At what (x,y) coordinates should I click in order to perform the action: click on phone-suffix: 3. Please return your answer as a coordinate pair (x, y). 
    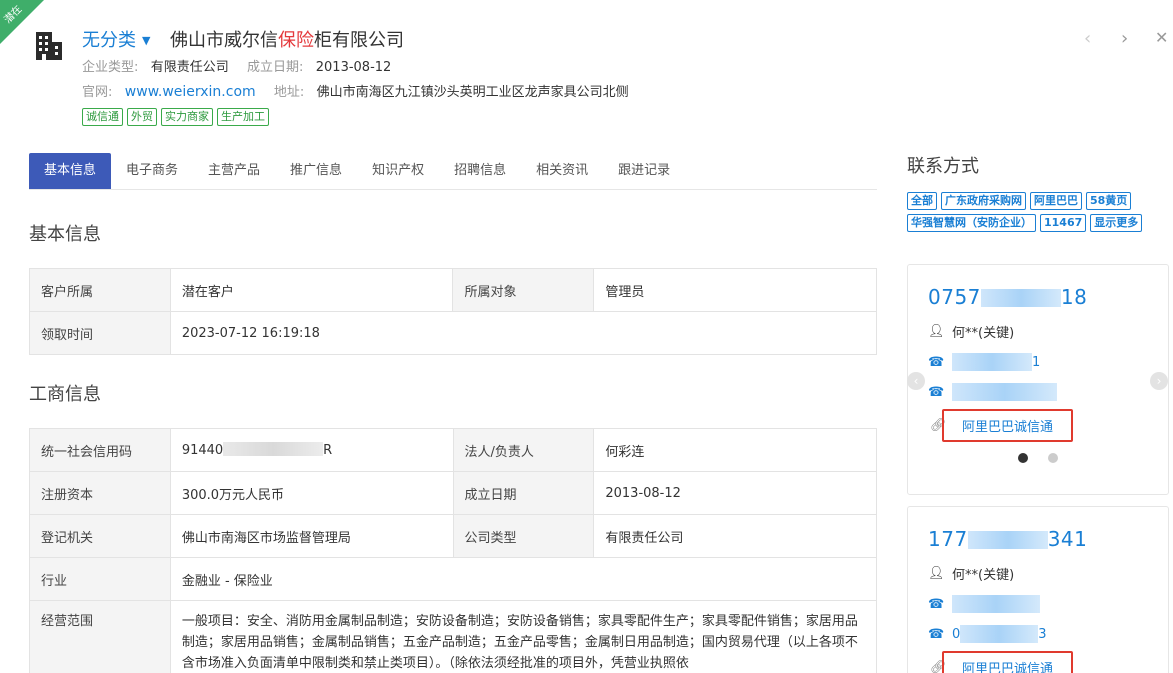
    Looking at the image, I should click on (1042, 634).